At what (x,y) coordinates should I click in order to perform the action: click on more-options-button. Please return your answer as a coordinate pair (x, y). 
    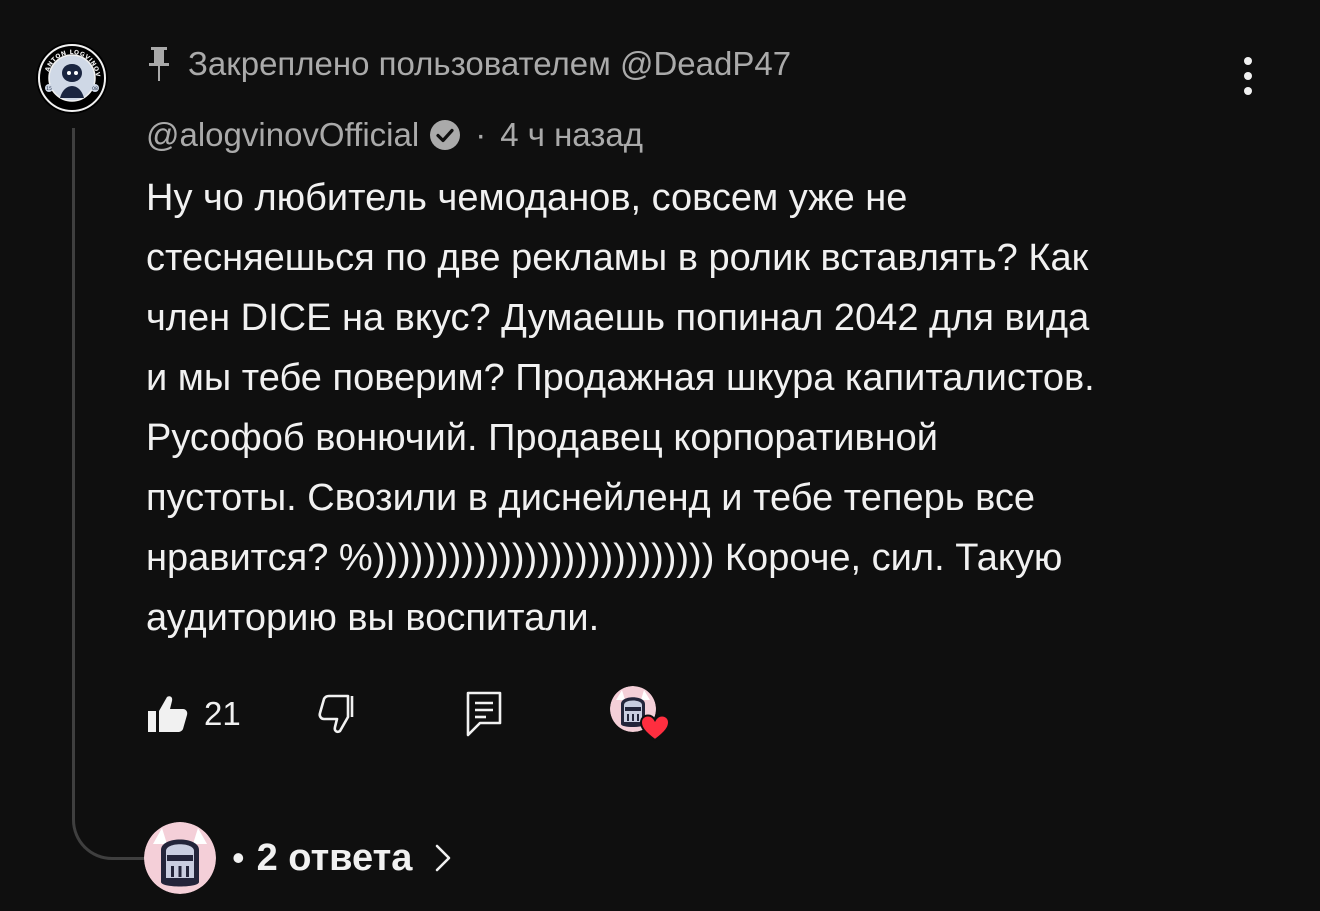
    Looking at the image, I should click on (1248, 76).